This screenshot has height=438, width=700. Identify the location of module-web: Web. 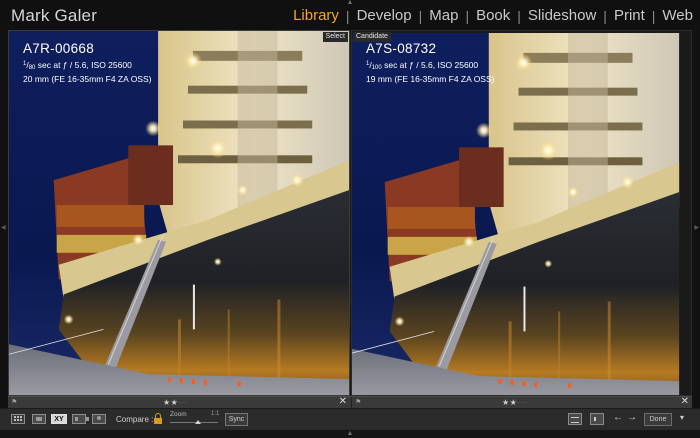
(677, 15).